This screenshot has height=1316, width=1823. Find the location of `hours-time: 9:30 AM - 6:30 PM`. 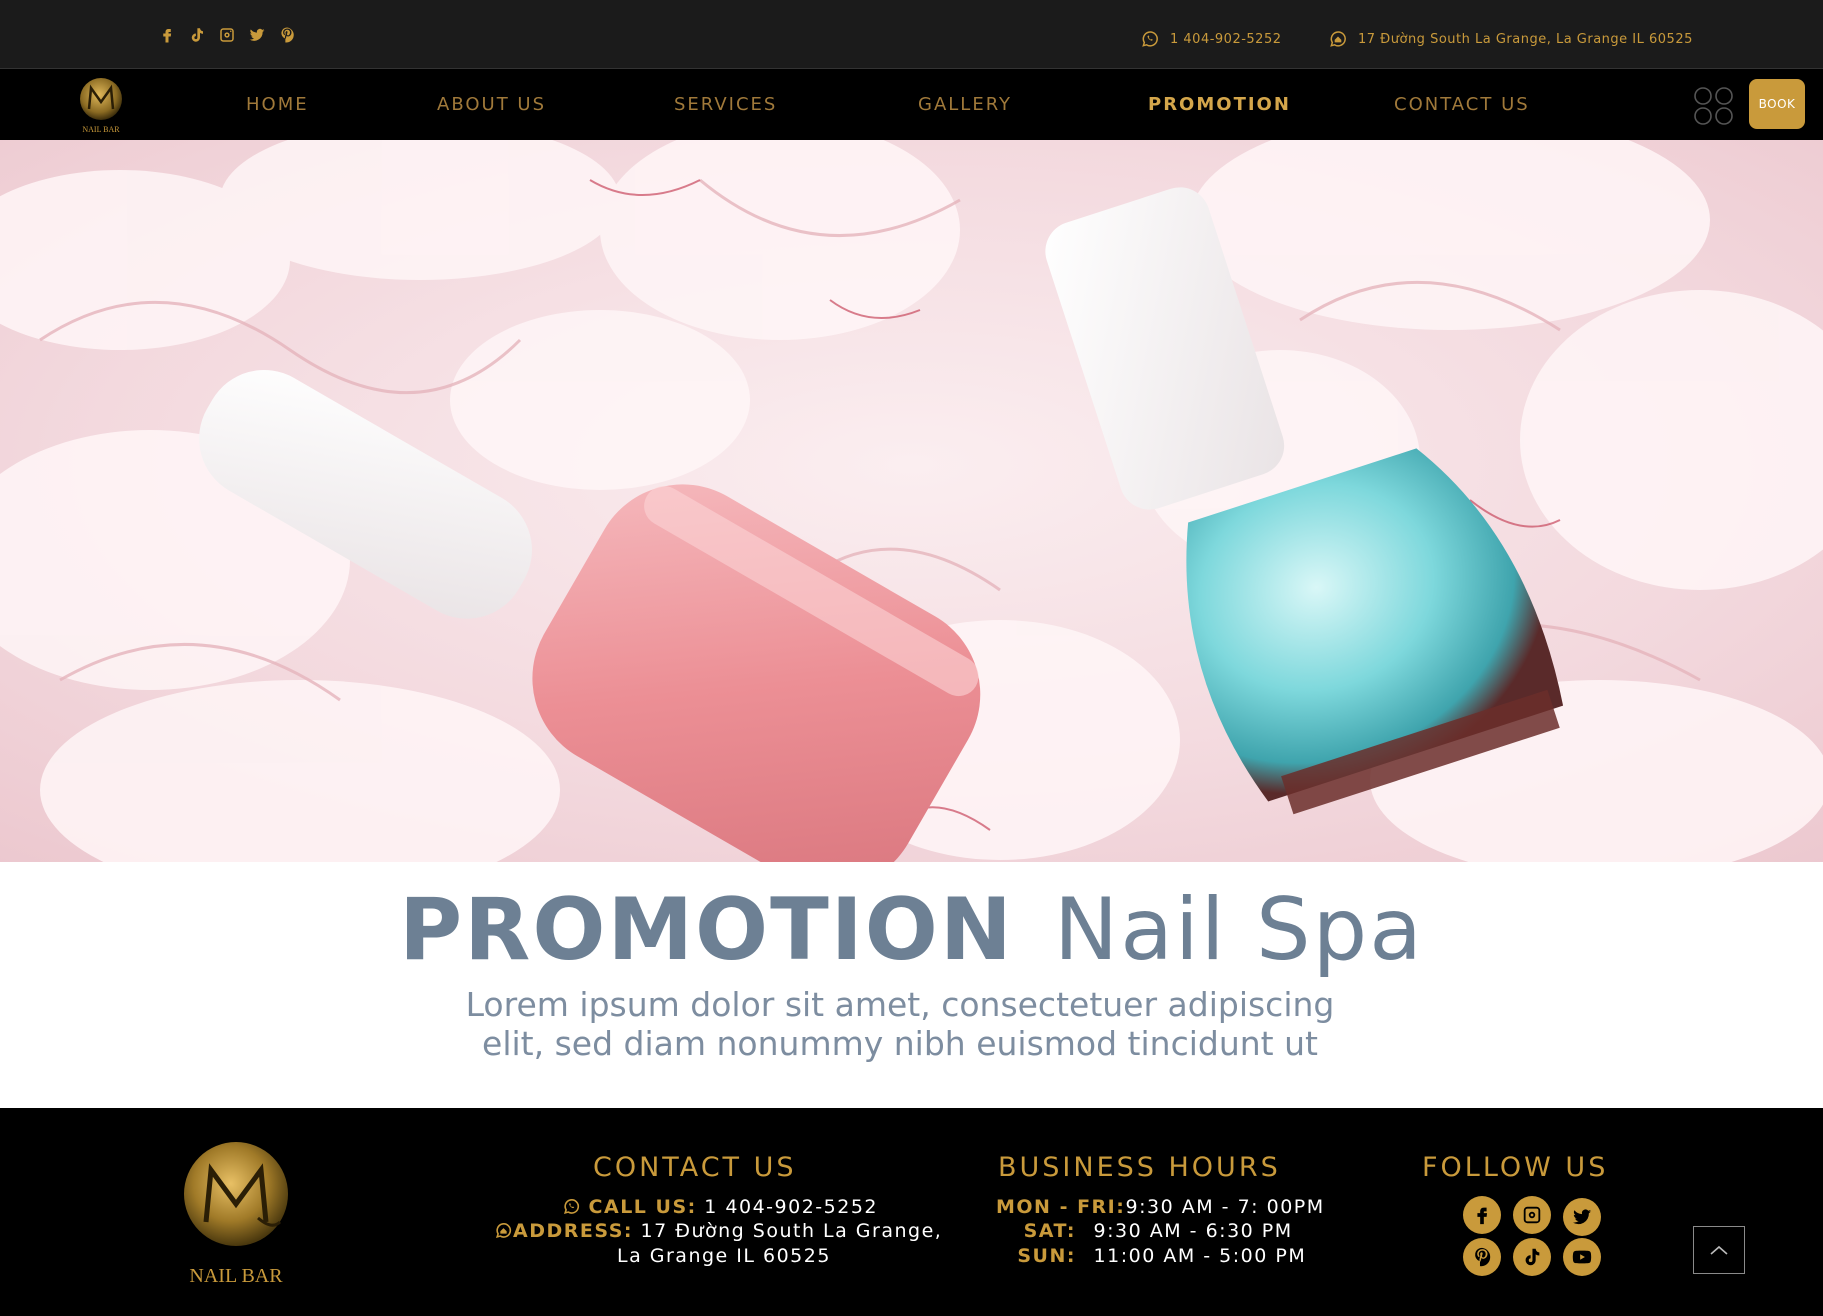

hours-time: 9:30 AM - 6:30 PM is located at coordinates (1193, 1231).